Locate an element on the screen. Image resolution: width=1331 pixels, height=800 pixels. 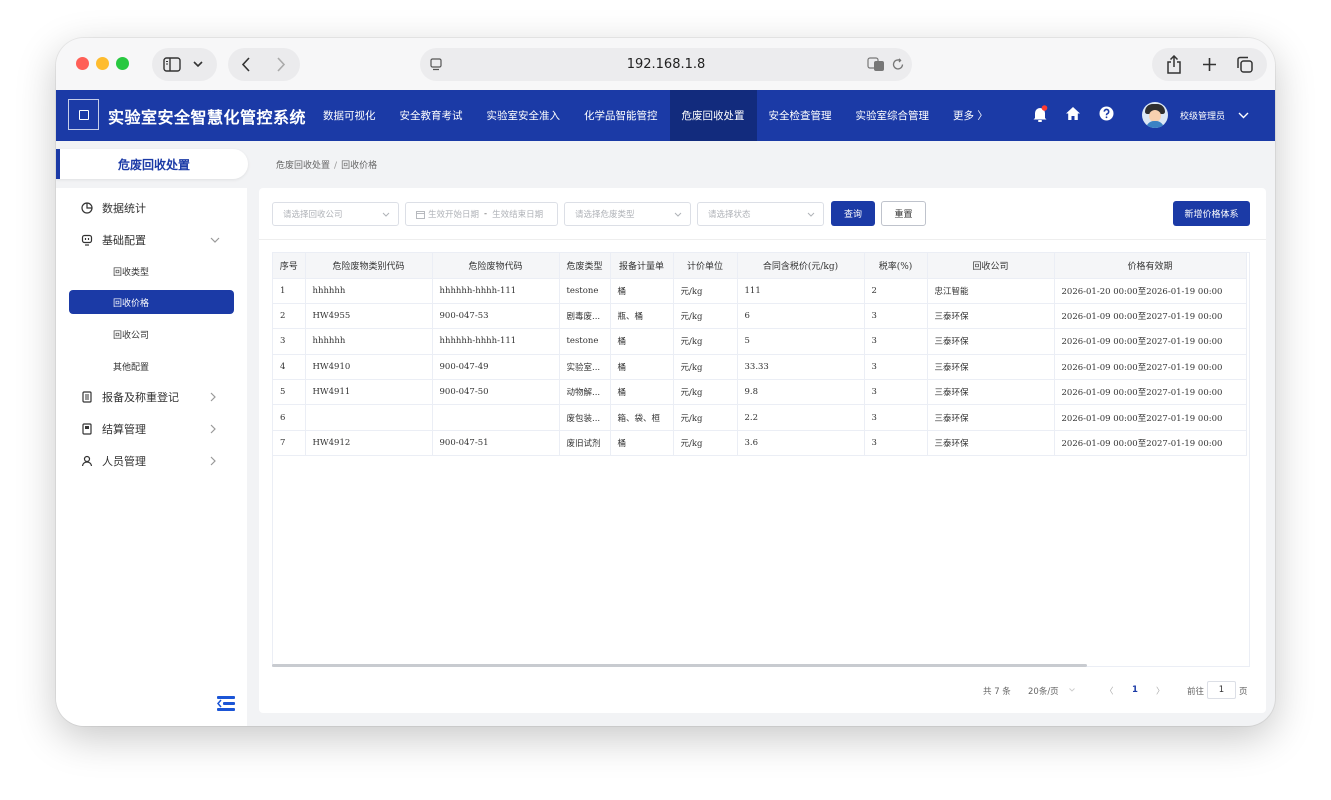
horizontal-scrollbar is located at coordinates (679, 665).